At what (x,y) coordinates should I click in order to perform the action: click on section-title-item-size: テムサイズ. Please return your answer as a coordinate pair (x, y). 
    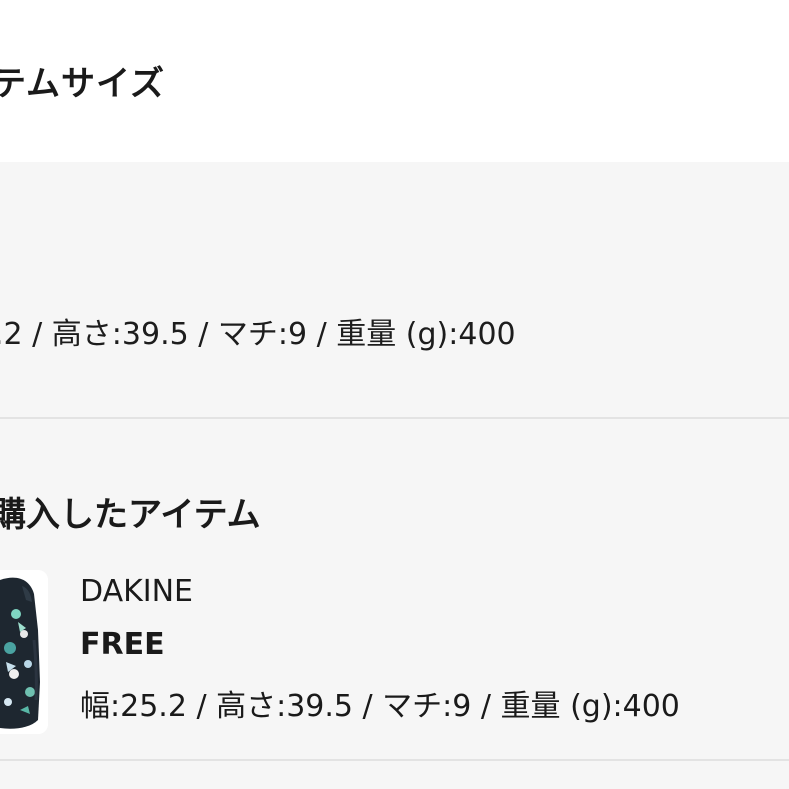
    Looking at the image, I should click on (82, 84).